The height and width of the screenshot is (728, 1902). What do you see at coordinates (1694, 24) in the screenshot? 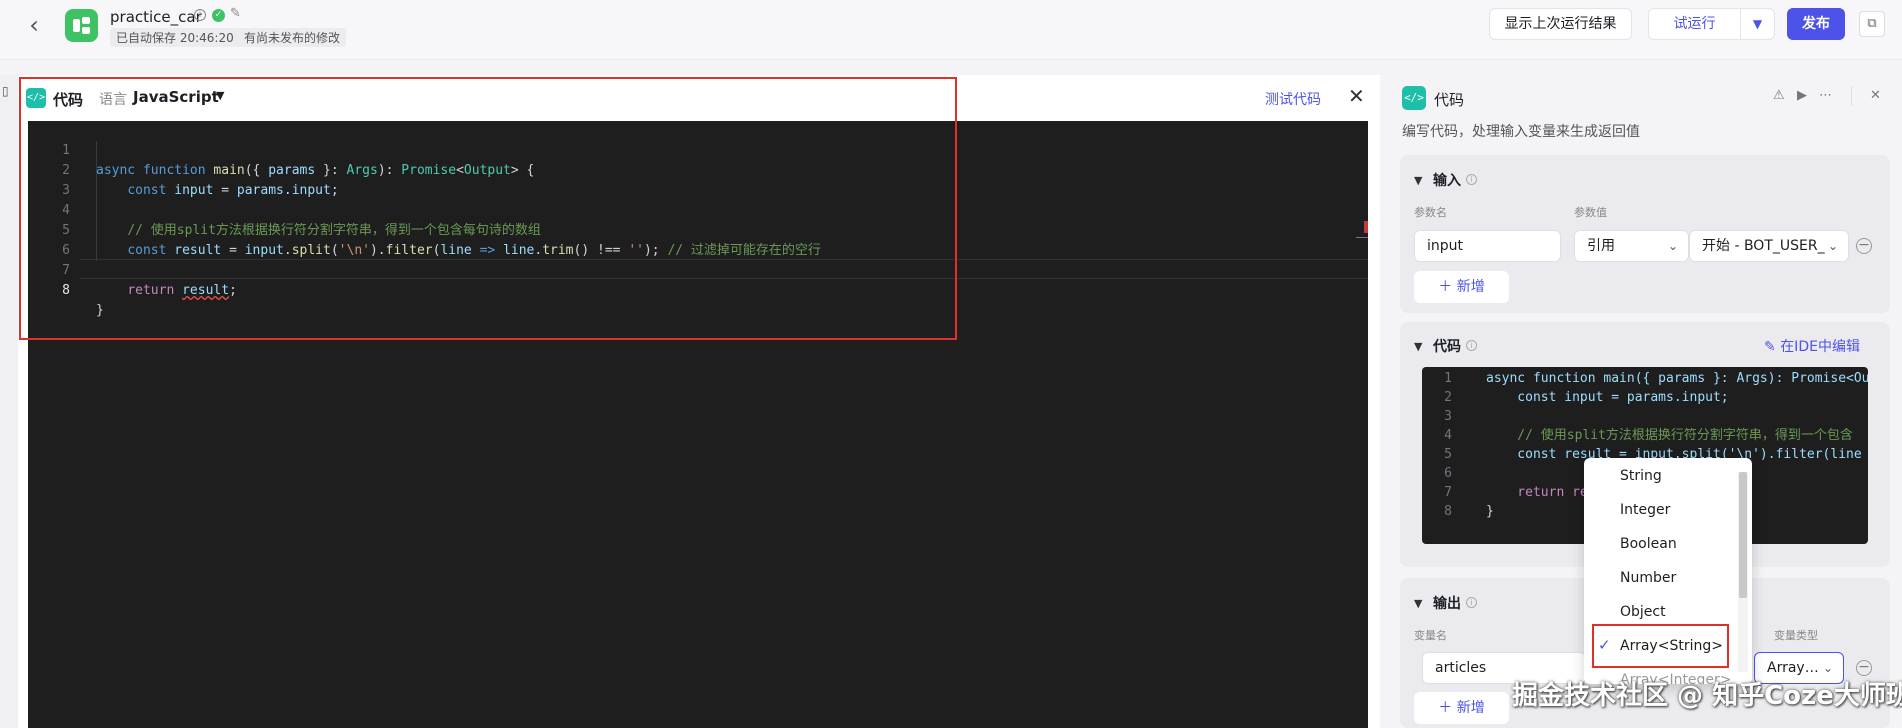
I see `test-run-button: 试运行` at bounding box center [1694, 24].